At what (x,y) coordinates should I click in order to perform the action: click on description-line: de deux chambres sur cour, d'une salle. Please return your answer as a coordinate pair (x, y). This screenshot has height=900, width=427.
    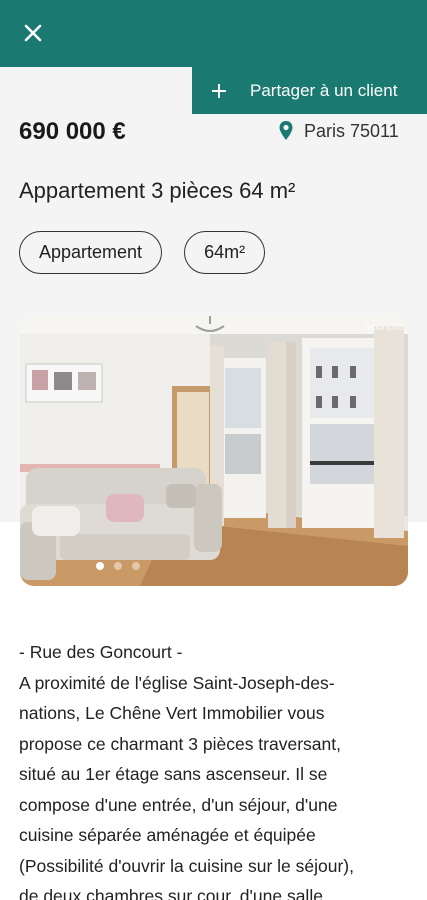
    Looking at the image, I should click on (171, 893).